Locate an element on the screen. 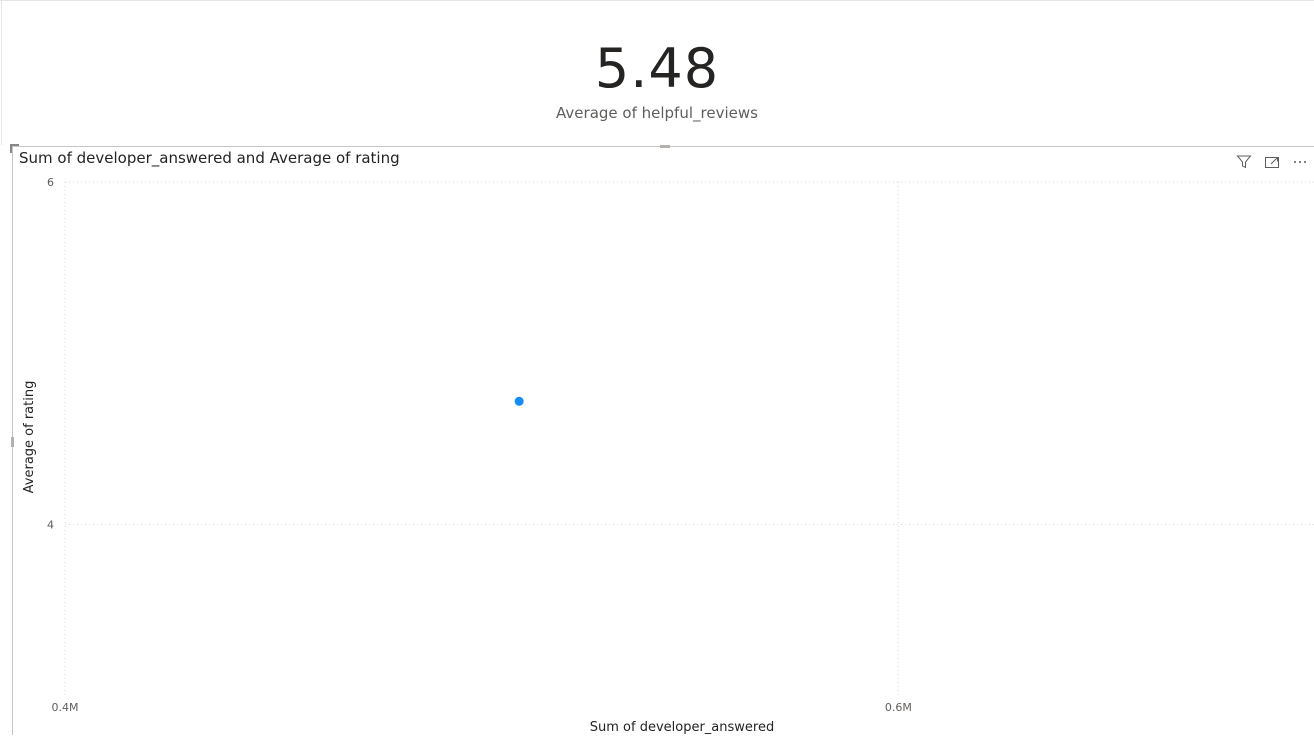  kpi-card-value: 5.48 is located at coordinates (657, 68).